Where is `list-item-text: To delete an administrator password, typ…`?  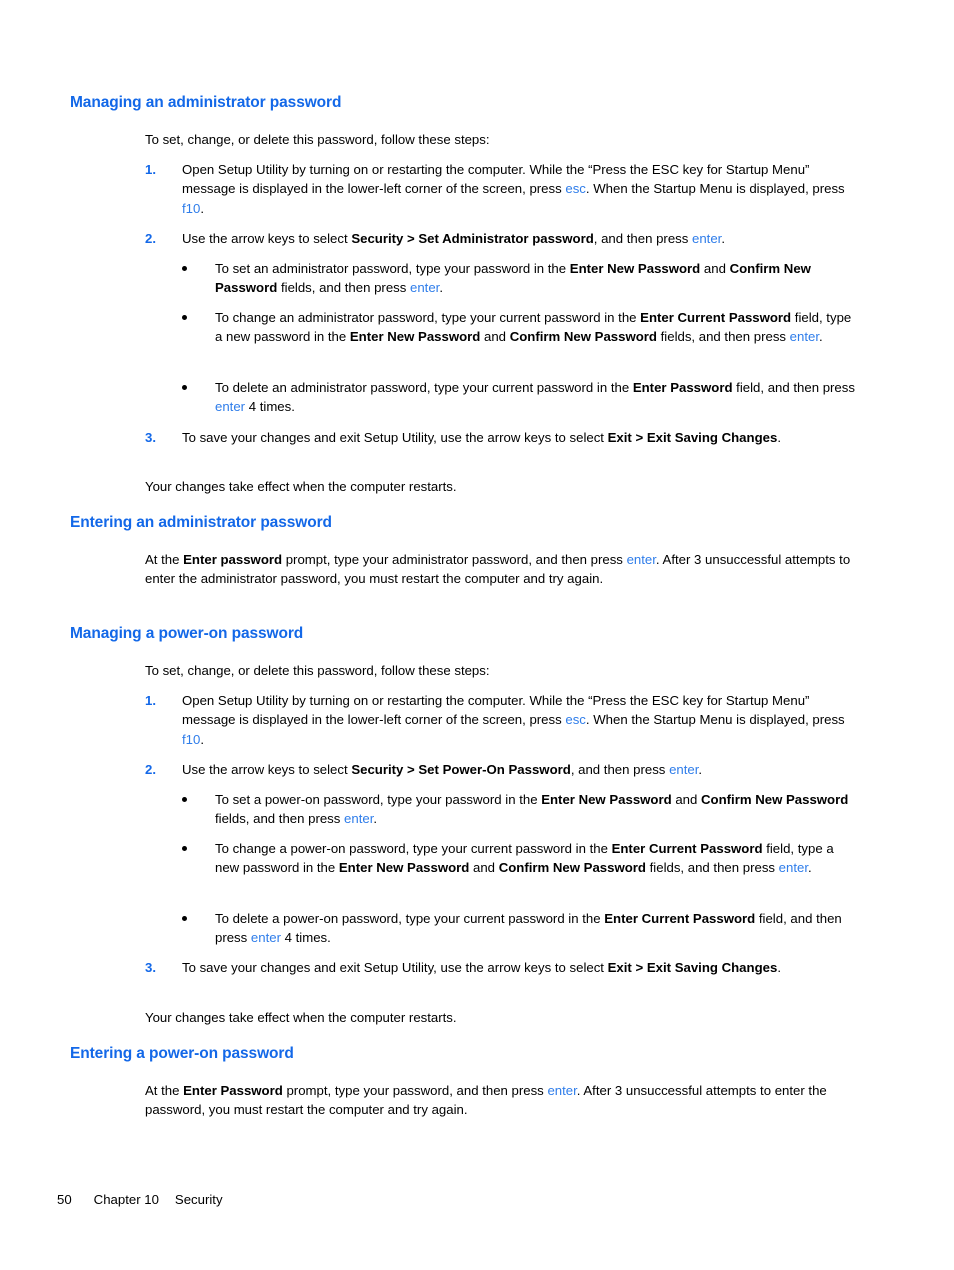
list-item-text: To delete an administrator password, typ… is located at coordinates (536, 397).